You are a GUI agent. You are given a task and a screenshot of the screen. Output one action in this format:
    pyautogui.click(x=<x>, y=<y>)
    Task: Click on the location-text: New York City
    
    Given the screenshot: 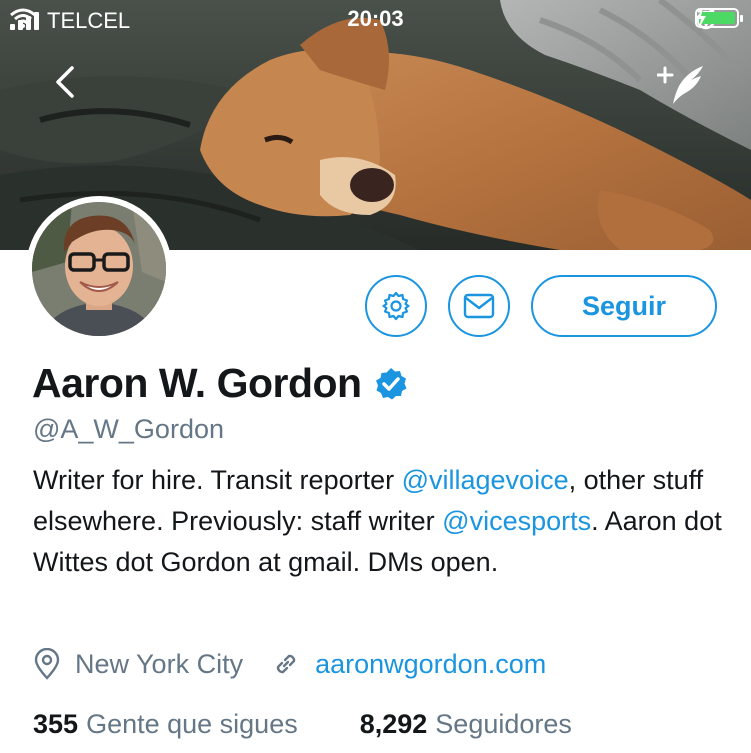 What is the action you would take?
    pyautogui.click(x=159, y=663)
    